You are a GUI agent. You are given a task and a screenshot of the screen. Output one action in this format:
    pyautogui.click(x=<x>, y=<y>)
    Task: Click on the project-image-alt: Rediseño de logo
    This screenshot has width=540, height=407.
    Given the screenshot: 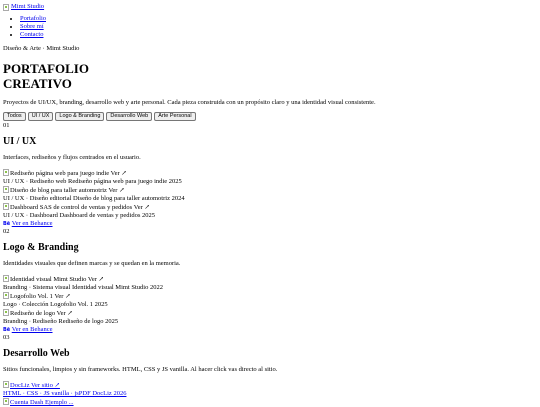 What is the action you would take?
    pyautogui.click(x=33, y=313)
    